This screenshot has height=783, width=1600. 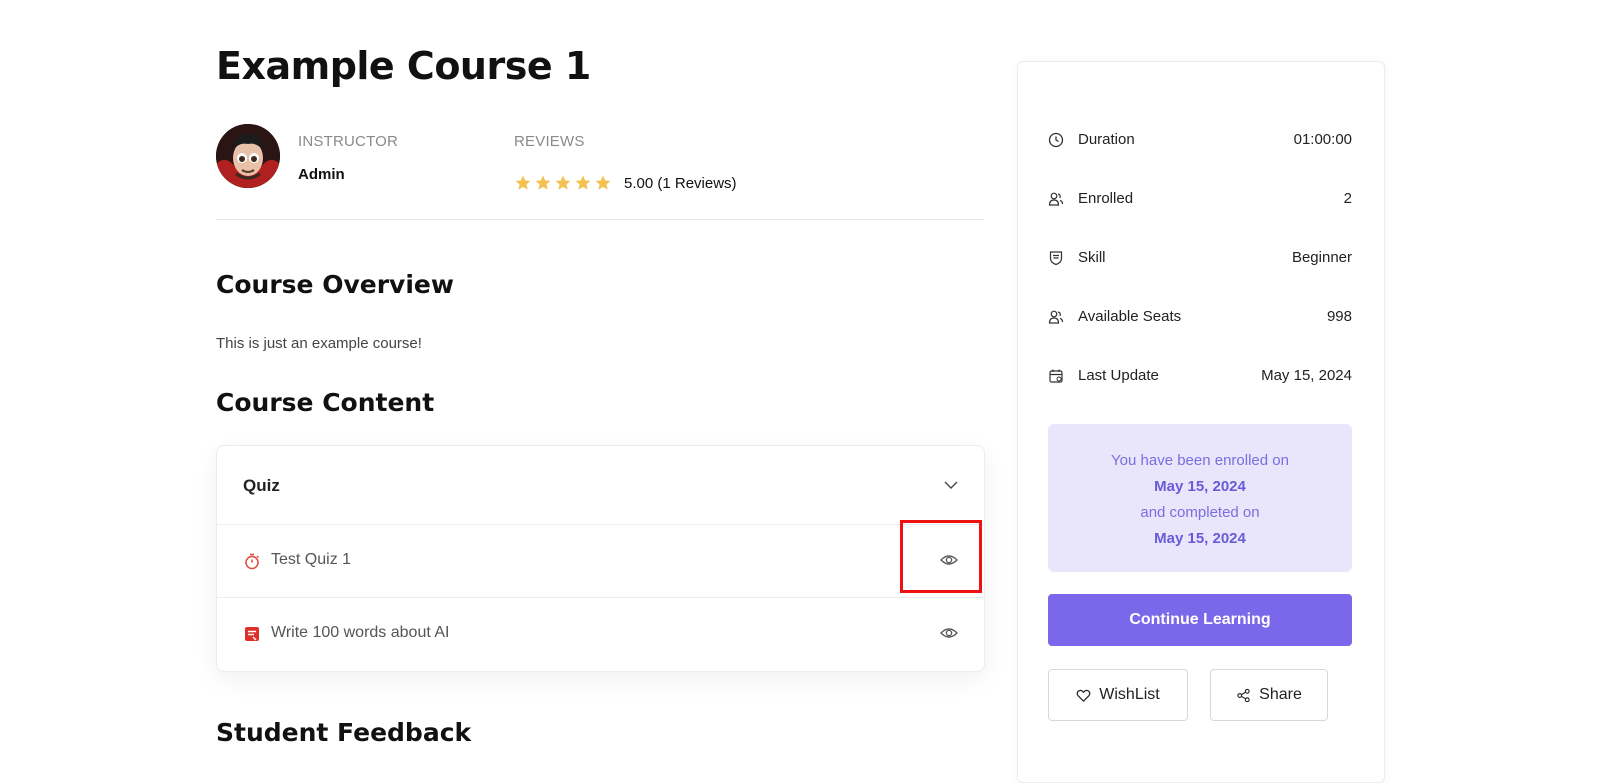 I want to click on course-title: Example Course 1, so click(x=403, y=66).